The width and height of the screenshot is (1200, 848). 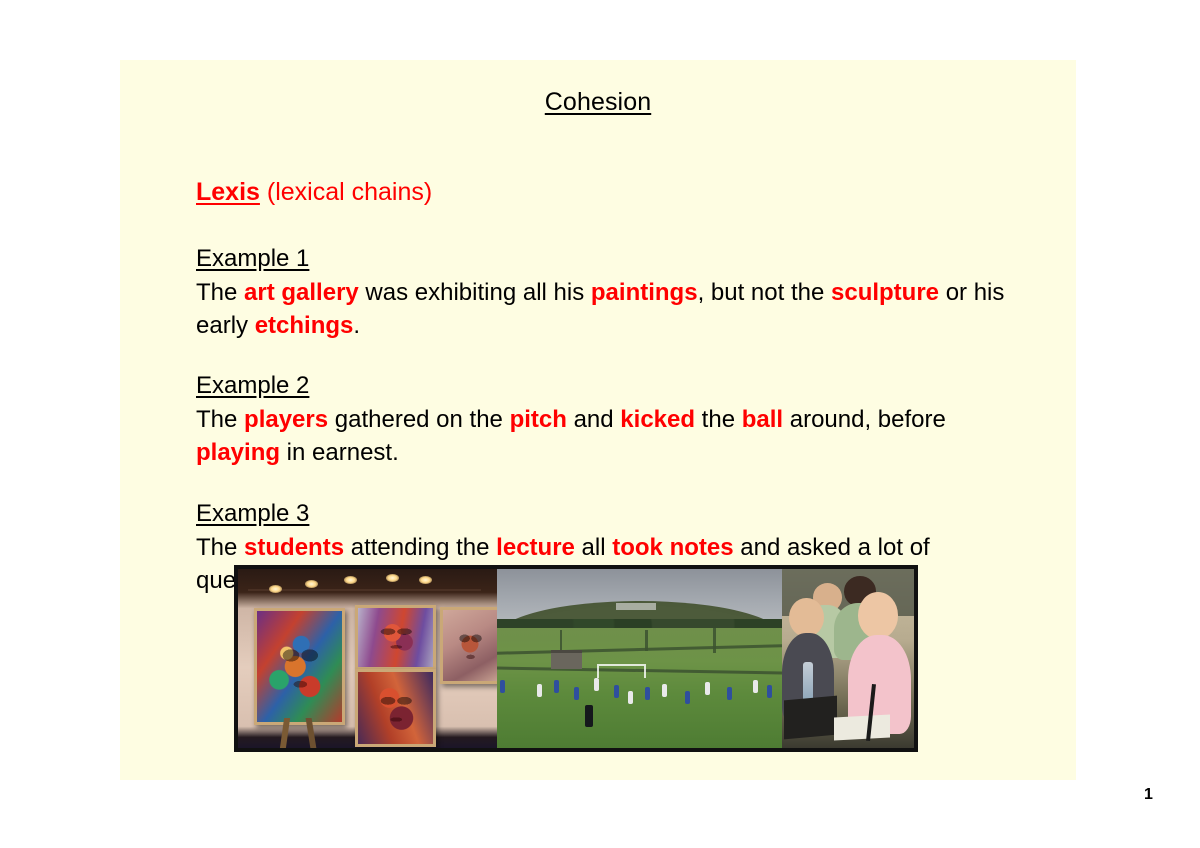 I want to click on page-number: 1, so click(x=1148, y=794).